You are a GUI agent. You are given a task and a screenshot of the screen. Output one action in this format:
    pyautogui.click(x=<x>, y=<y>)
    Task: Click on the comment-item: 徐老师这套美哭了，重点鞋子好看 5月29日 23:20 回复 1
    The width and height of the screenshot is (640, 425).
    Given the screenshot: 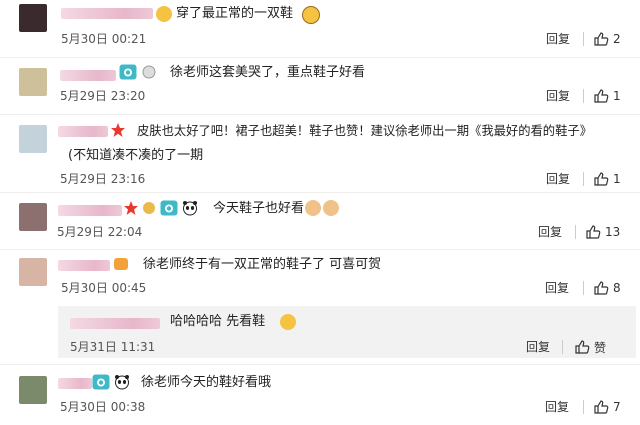 What is the action you would take?
    pyautogui.click(x=320, y=86)
    